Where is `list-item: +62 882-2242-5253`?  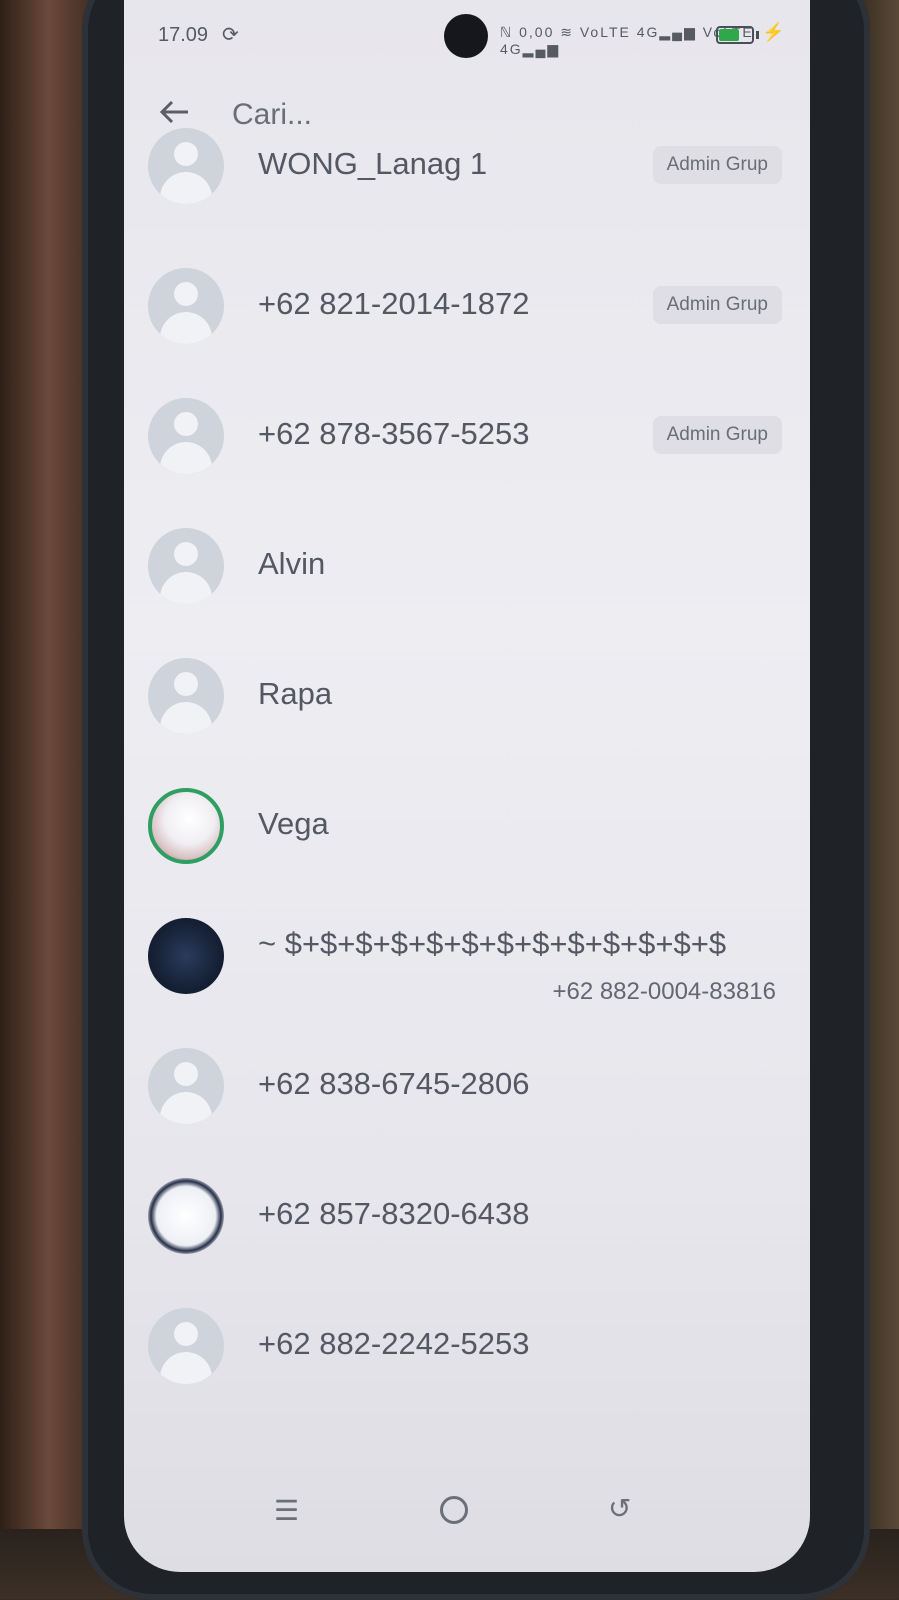 list-item: +62 882-2242-5253 is located at coordinates (467, 1345).